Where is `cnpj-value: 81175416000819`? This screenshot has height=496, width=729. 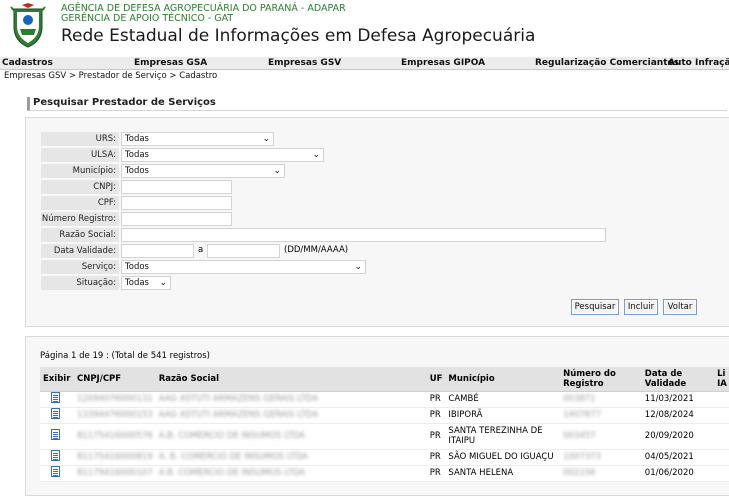
cnpj-value: 81175416000819 is located at coordinates (114, 457).